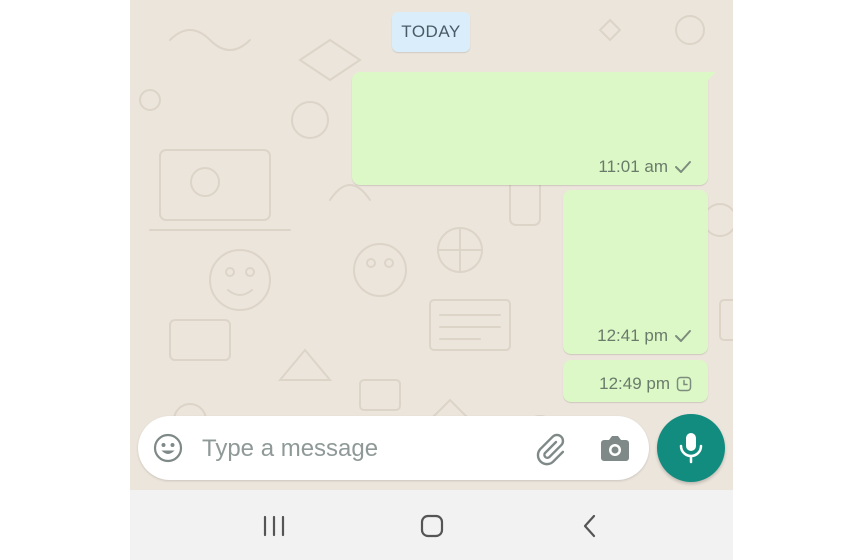 This screenshot has height=560, width=862. I want to click on back-button, so click(590, 526).